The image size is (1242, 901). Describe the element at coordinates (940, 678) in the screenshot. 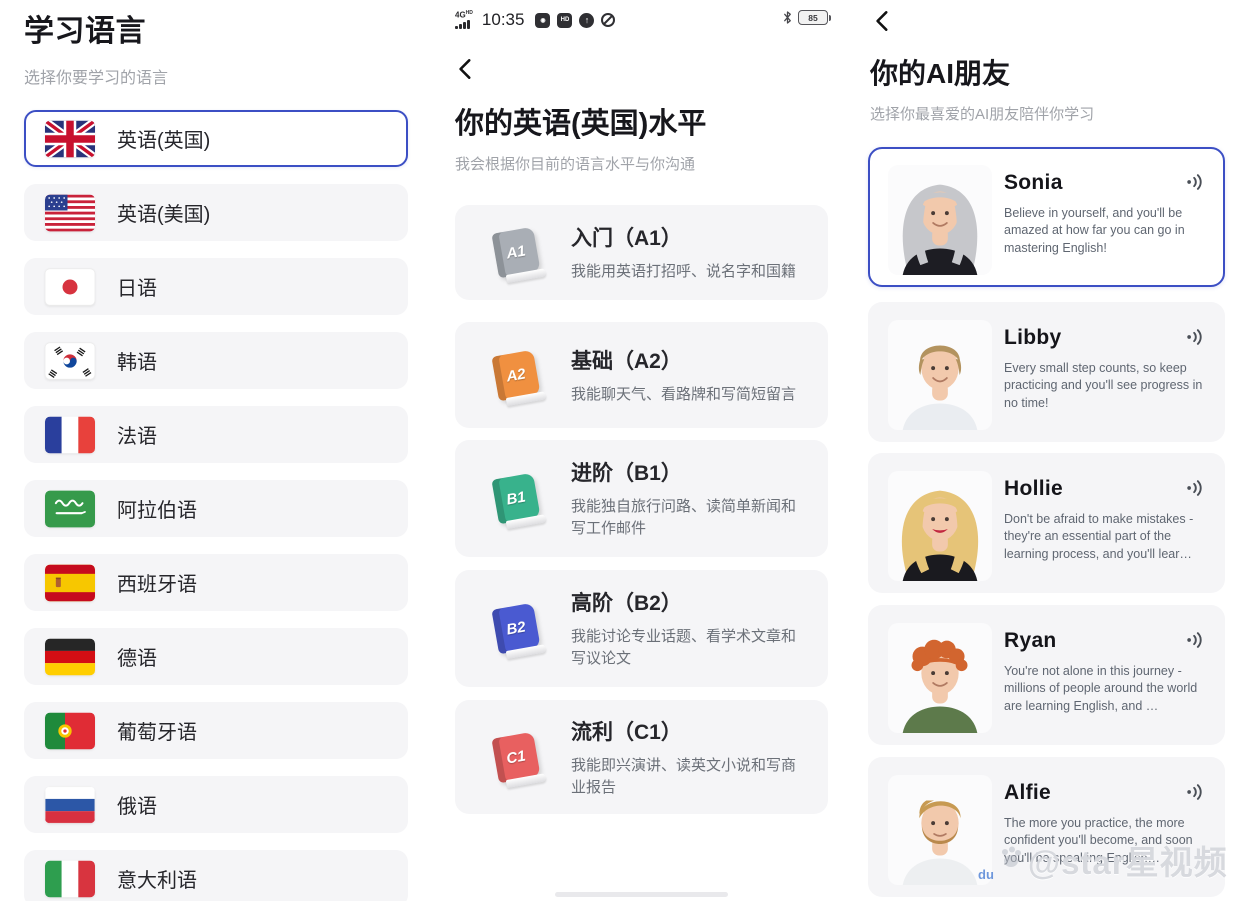

I see `avatar-ryan` at that location.